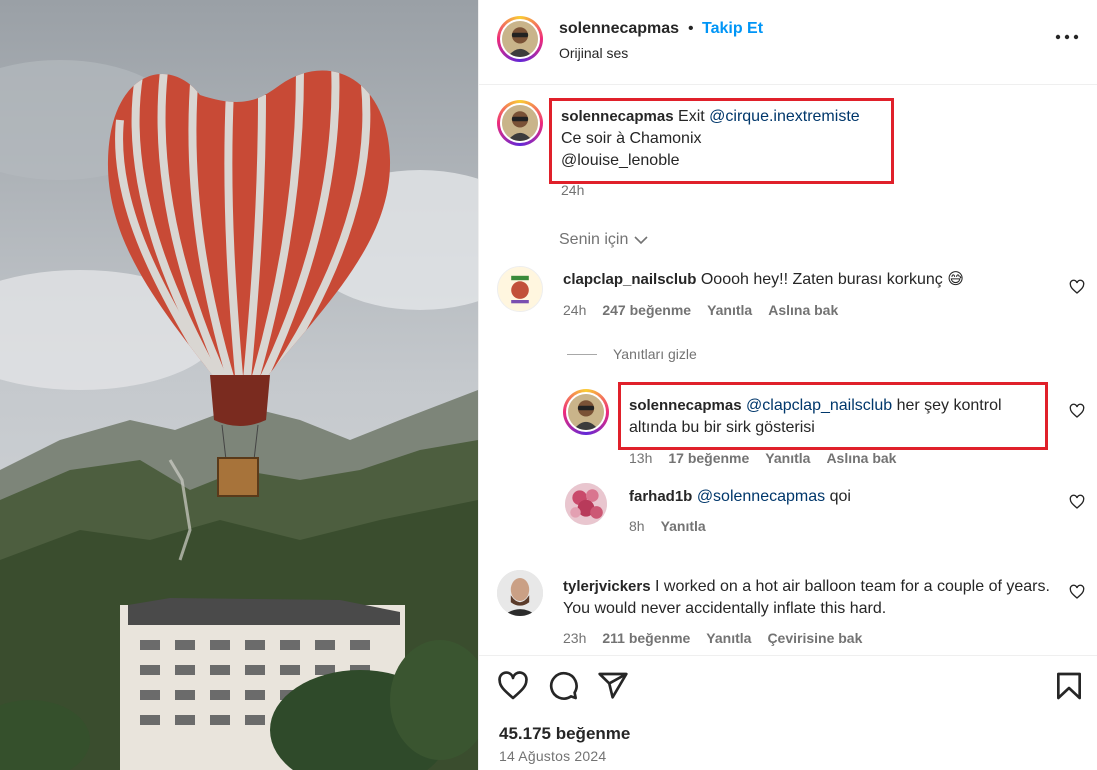  What do you see at coordinates (646, 638) in the screenshot?
I see `comment-likes: 211 beğenme` at bounding box center [646, 638].